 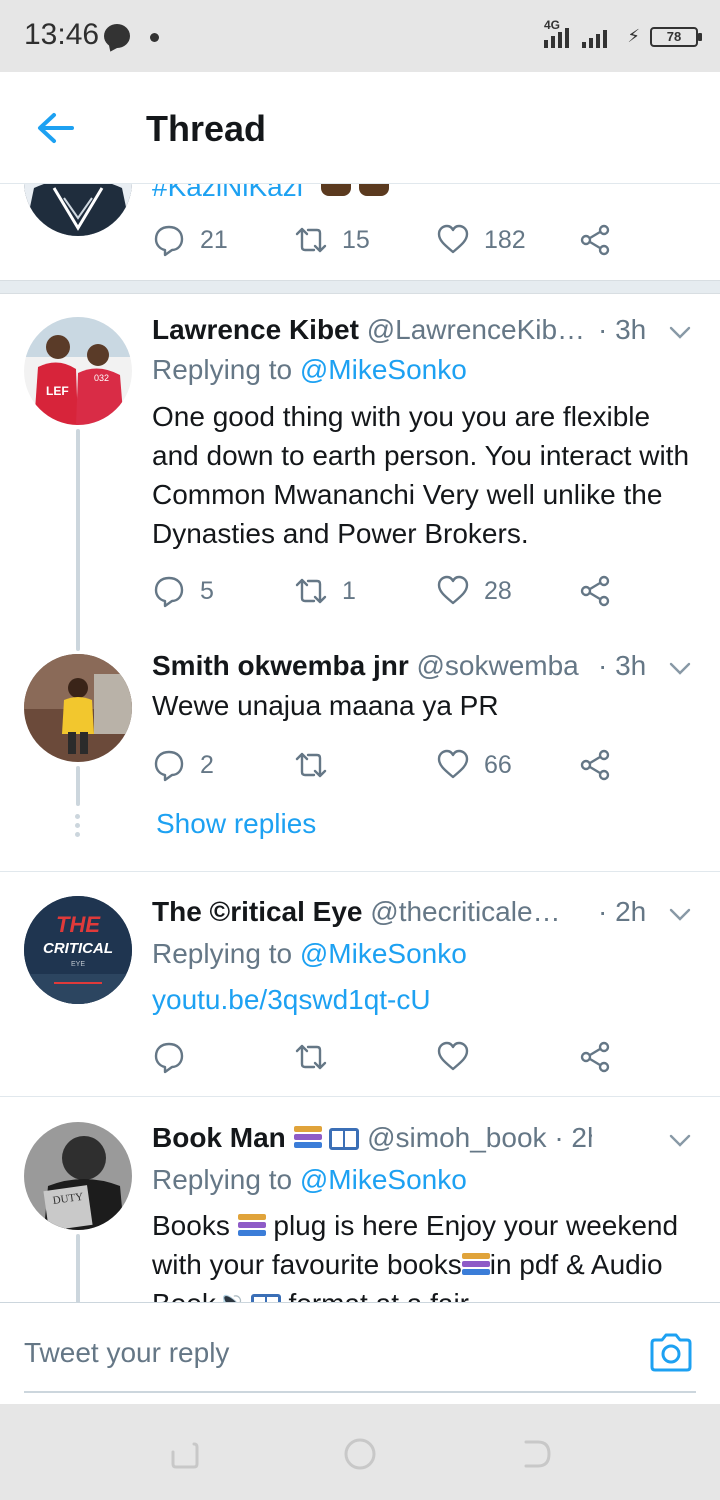 I want to click on avatar-image: LEF 032, so click(x=78, y=371).